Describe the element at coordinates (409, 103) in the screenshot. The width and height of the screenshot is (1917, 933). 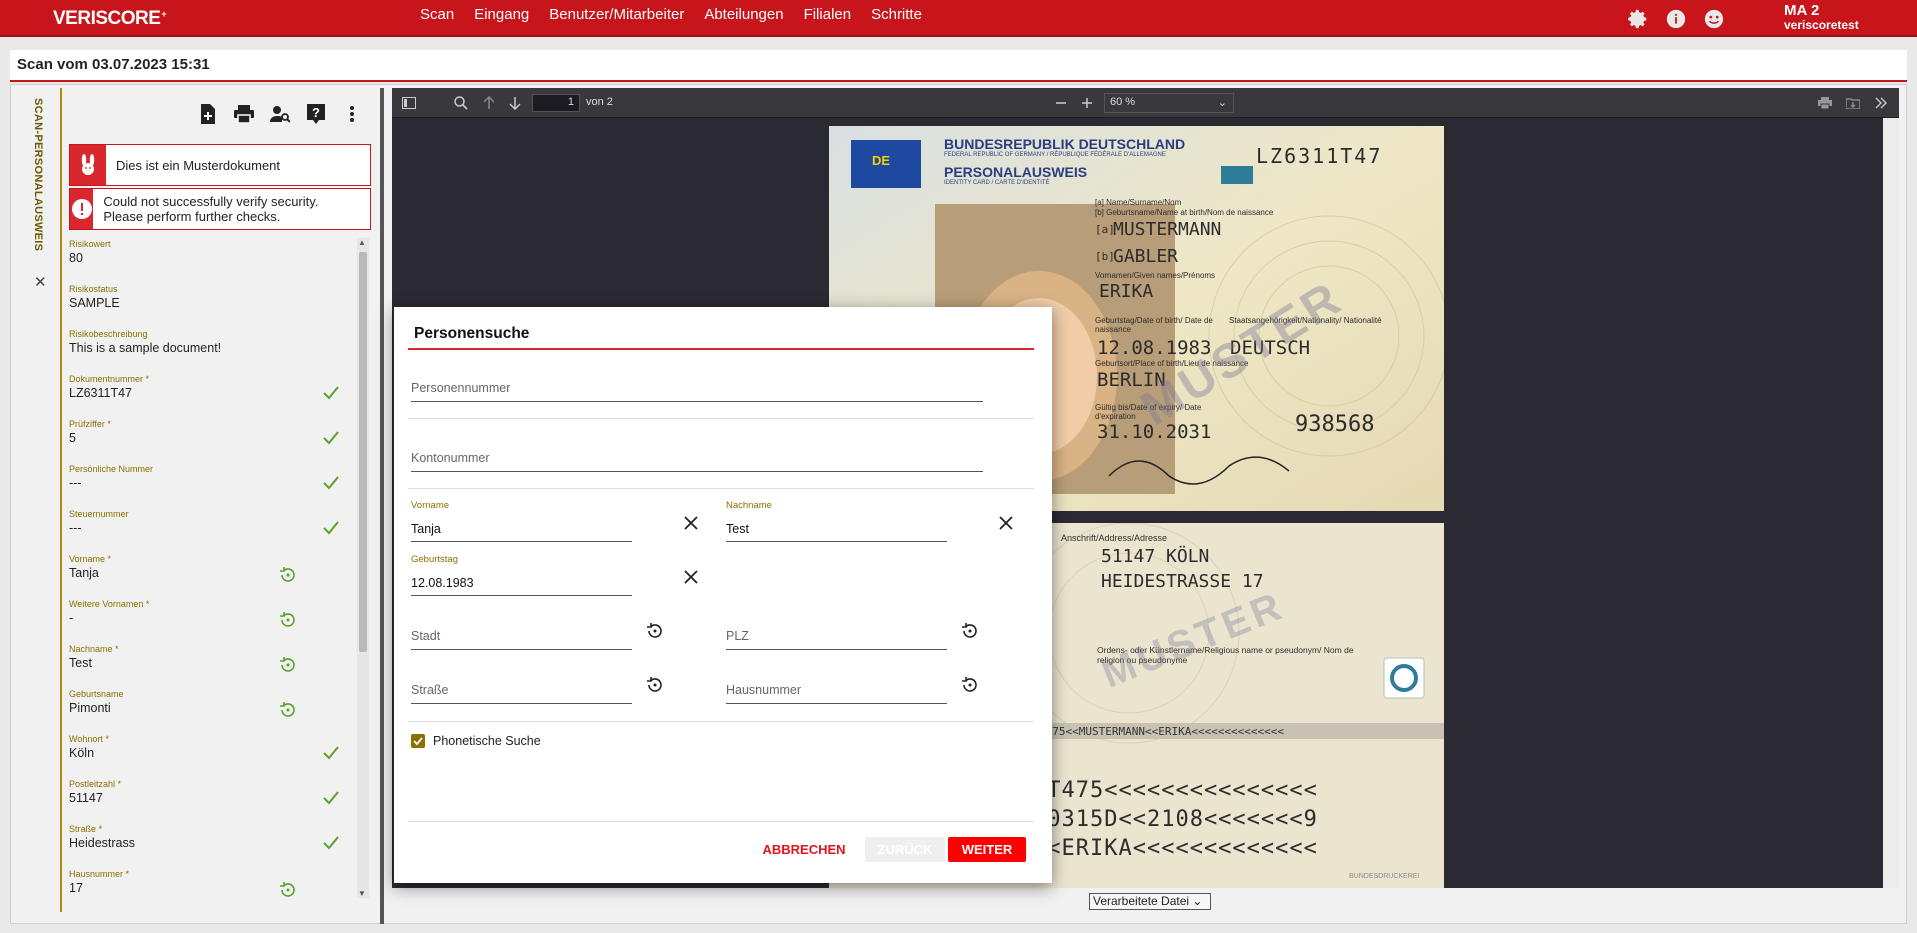
I see `sidebar-toggle-icon` at that location.